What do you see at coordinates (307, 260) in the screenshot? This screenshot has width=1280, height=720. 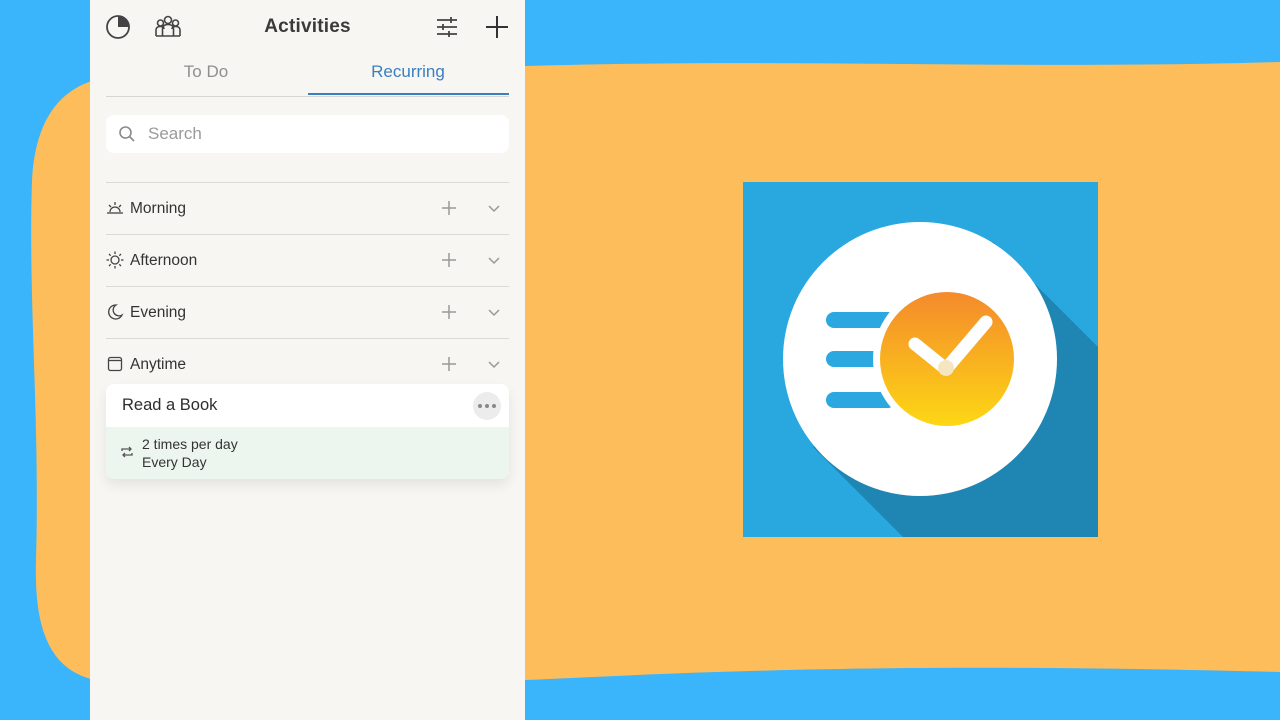 I see `section-afternoon: Afternoon` at bounding box center [307, 260].